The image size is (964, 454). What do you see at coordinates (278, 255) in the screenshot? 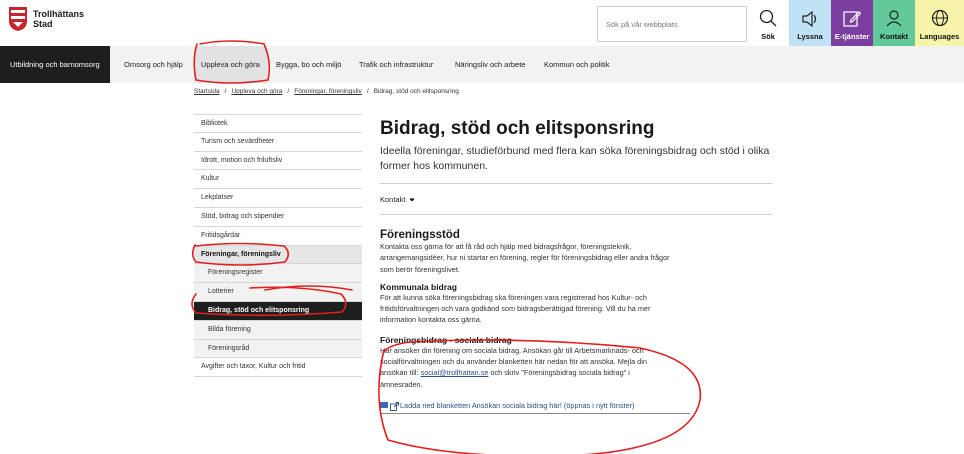
I see `sidebar-item-foreningar: Föreningar, föreningsliv` at bounding box center [278, 255].